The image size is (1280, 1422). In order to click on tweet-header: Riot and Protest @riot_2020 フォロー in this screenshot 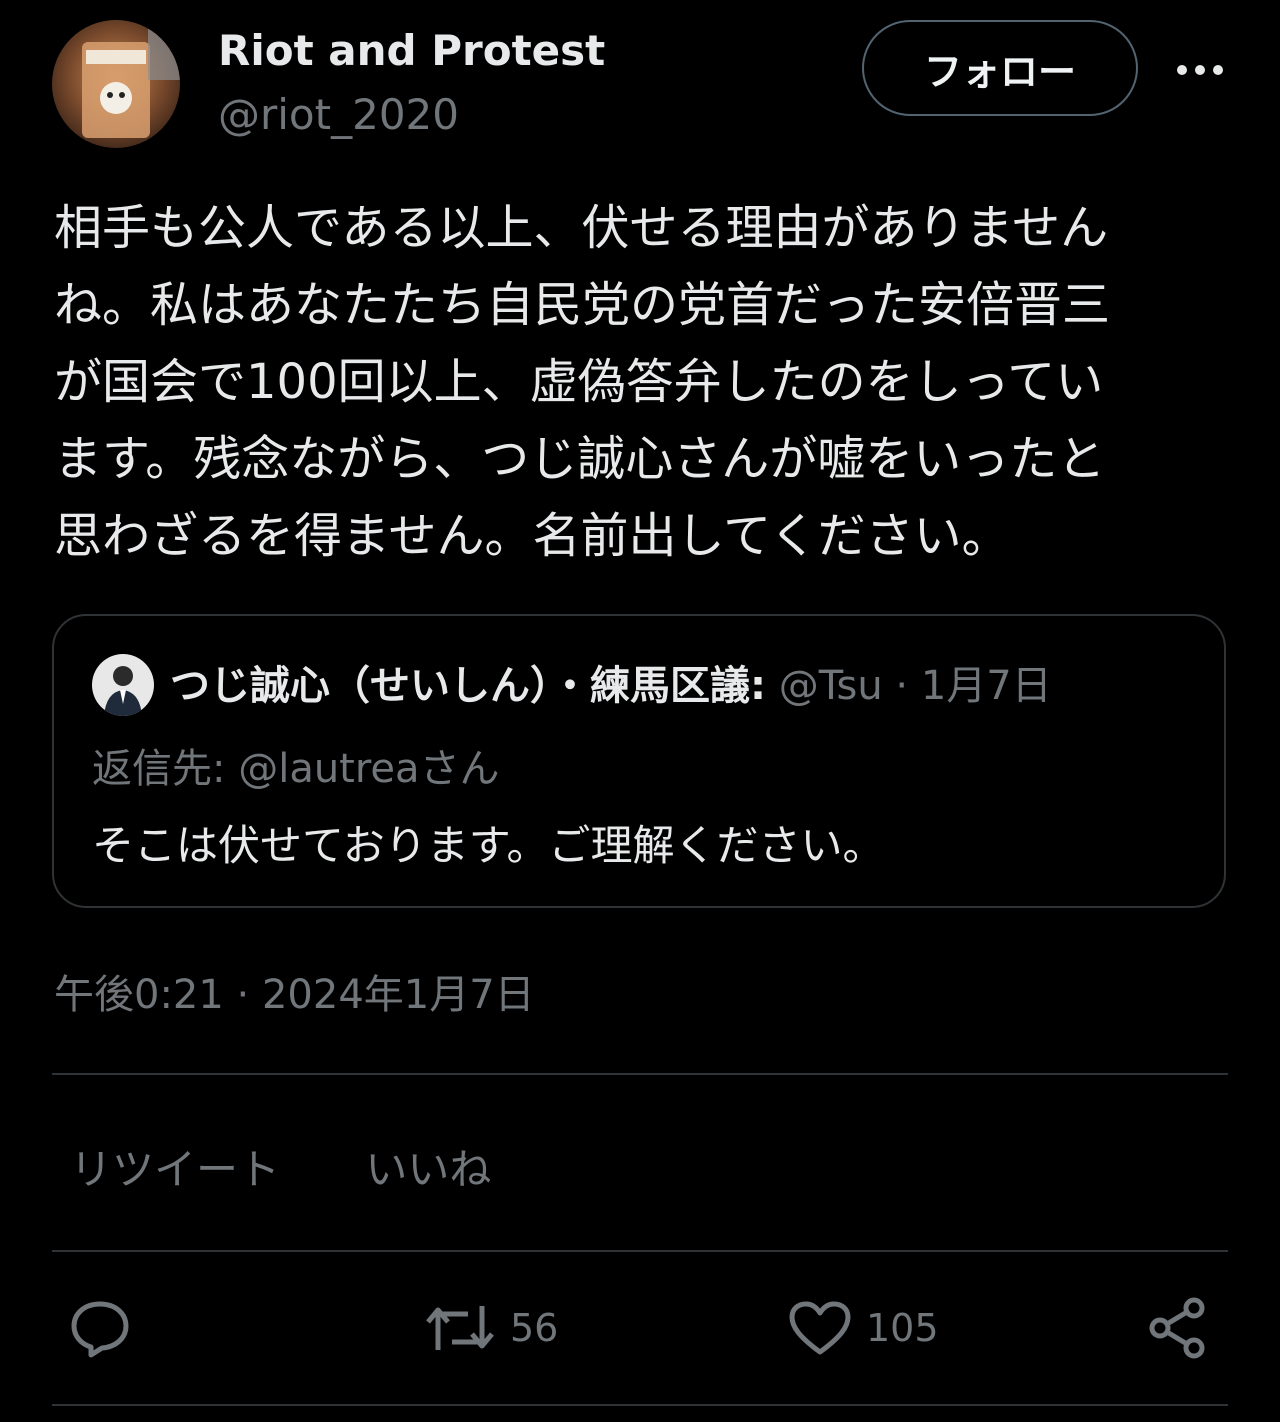, I will do `click(640, 84)`.